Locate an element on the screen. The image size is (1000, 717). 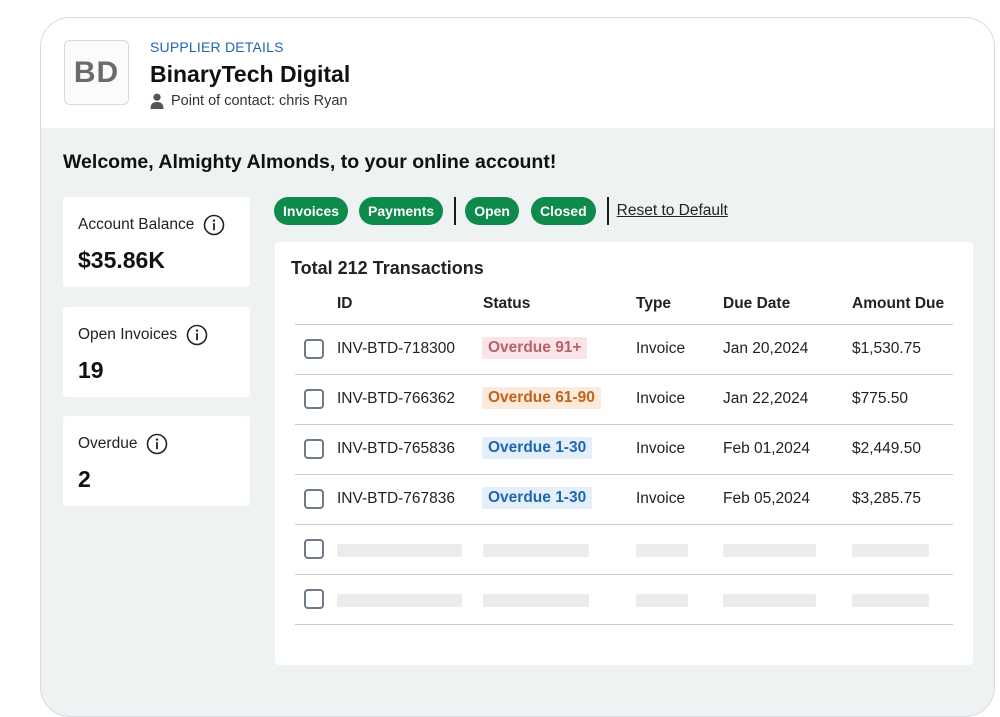
amount-due: $2,449.50 is located at coordinates (886, 448).